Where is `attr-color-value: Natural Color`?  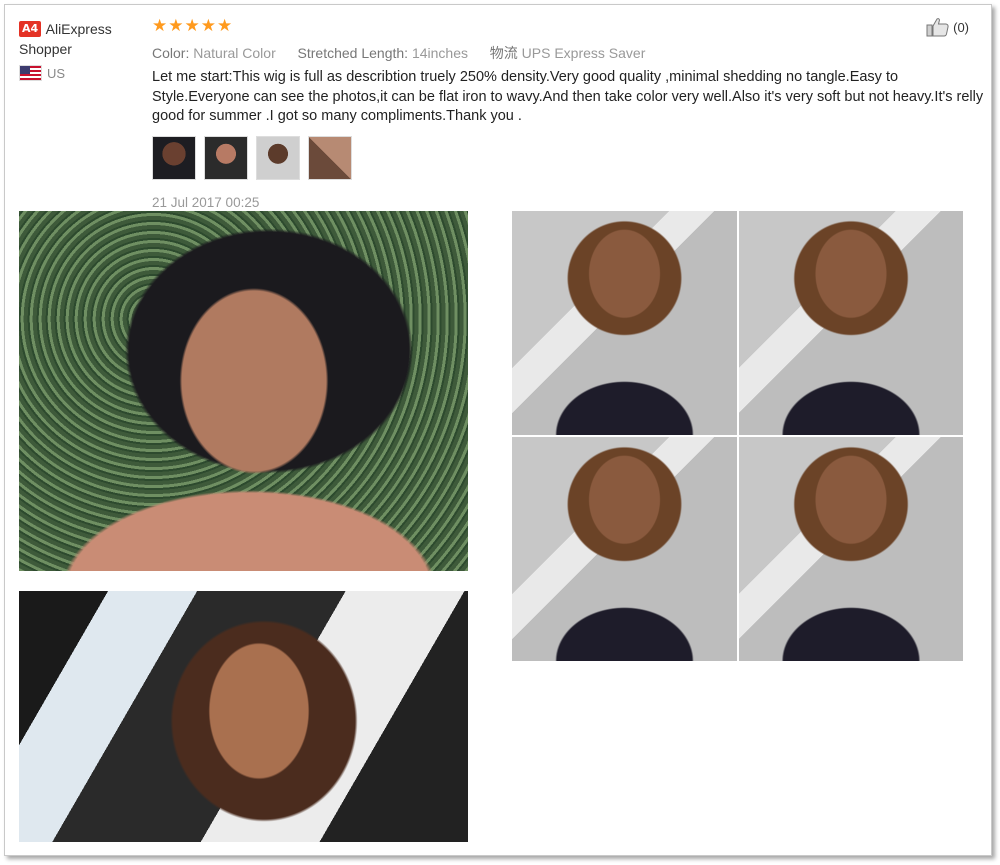
attr-color-value: Natural Color is located at coordinates (234, 53).